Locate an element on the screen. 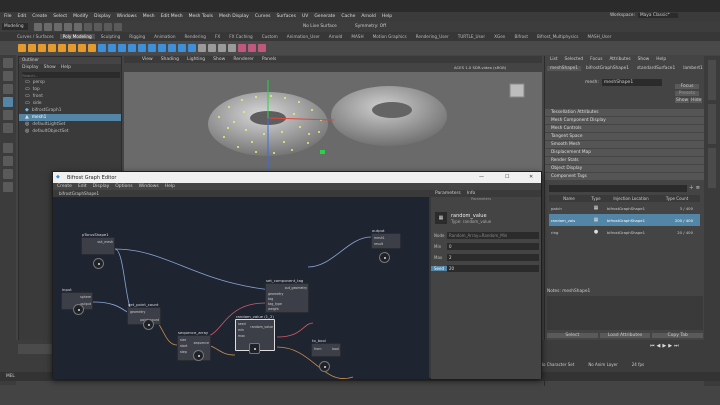 This screenshot has width=720, height=405. menu-cache: Cache is located at coordinates (348, 16).